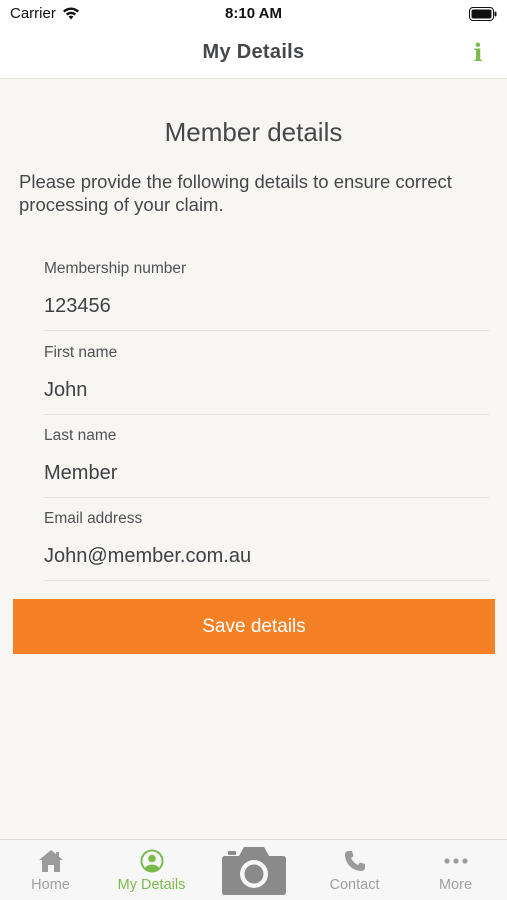  I want to click on tab-home: Home, so click(50, 870).